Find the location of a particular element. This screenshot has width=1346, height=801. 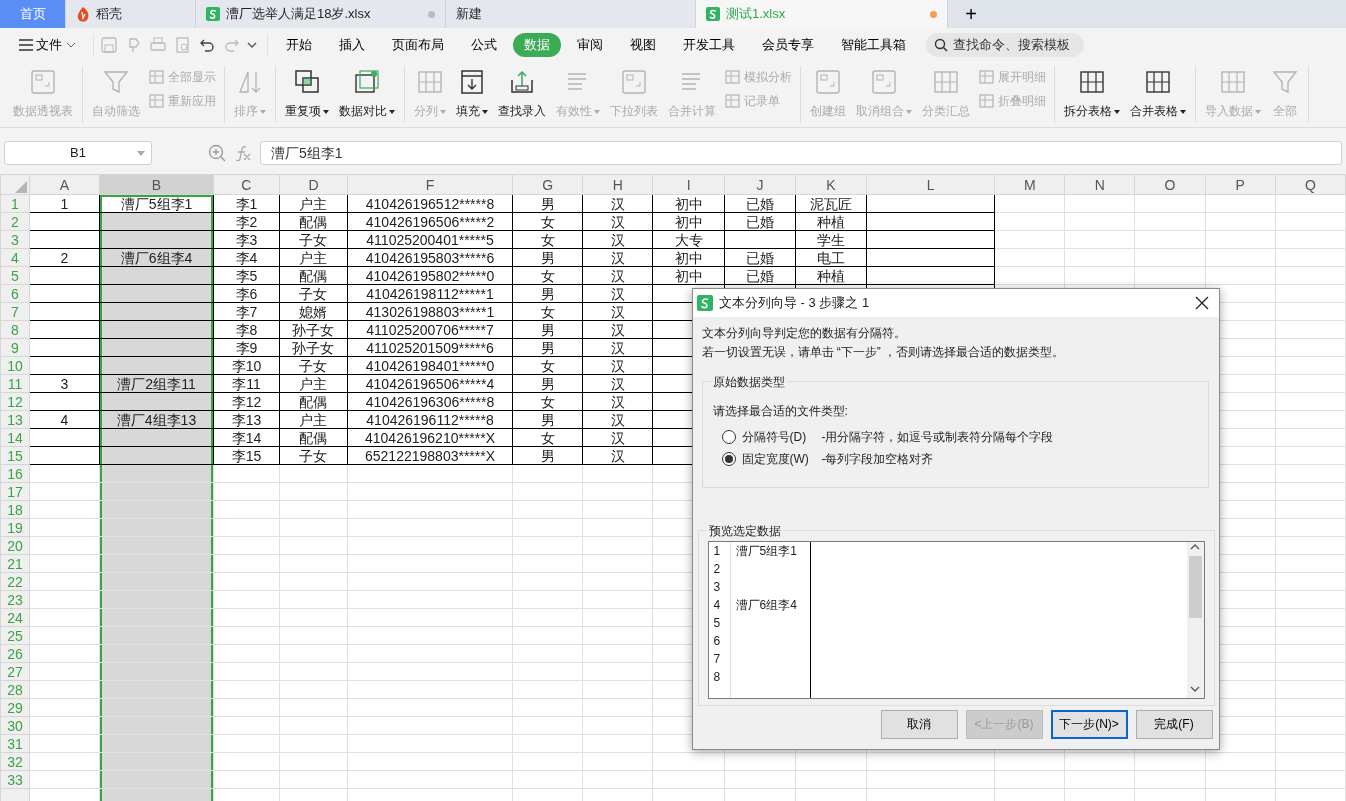

print-button is located at coordinates (158, 45).